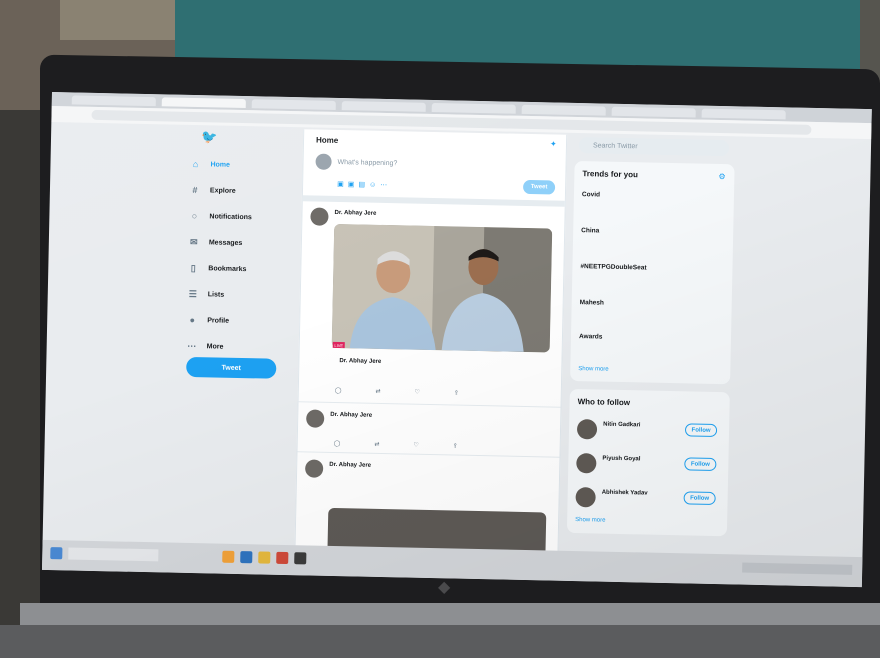  What do you see at coordinates (651, 467) in the screenshot?
I see `follow-suggestion: Piyush Goyal Follow` at bounding box center [651, 467].